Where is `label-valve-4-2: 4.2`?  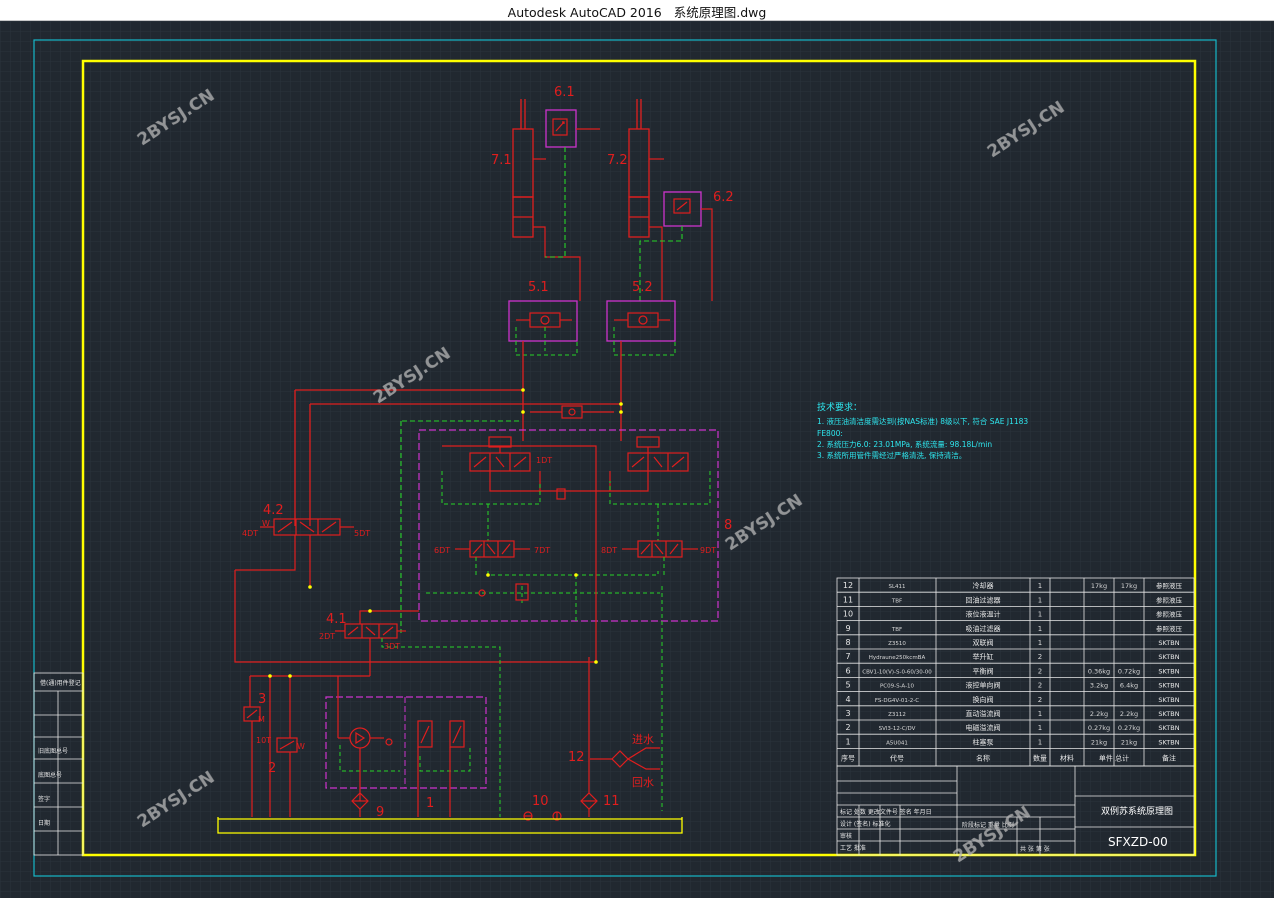 label-valve-4-2: 4.2 is located at coordinates (273, 510).